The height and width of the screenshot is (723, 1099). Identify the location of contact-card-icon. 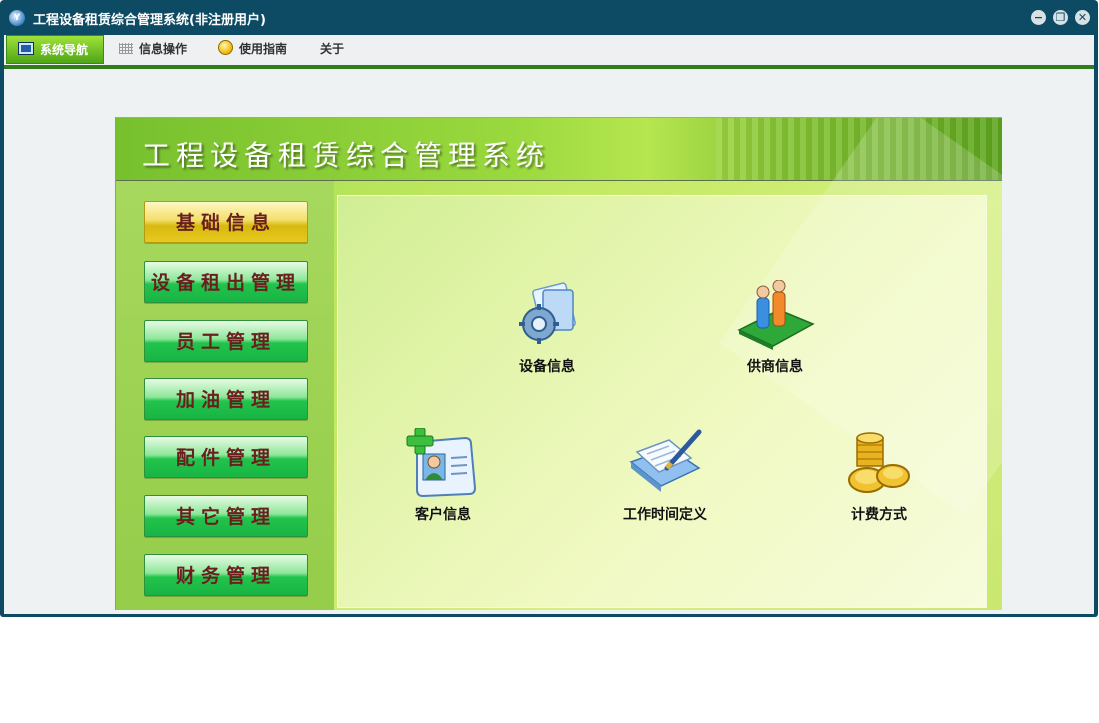
(441, 463).